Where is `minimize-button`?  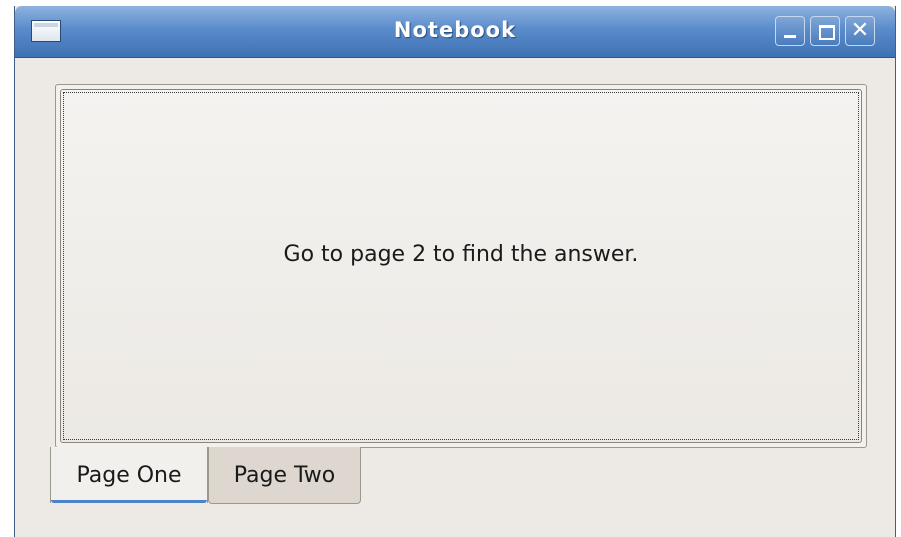 minimize-button is located at coordinates (790, 31).